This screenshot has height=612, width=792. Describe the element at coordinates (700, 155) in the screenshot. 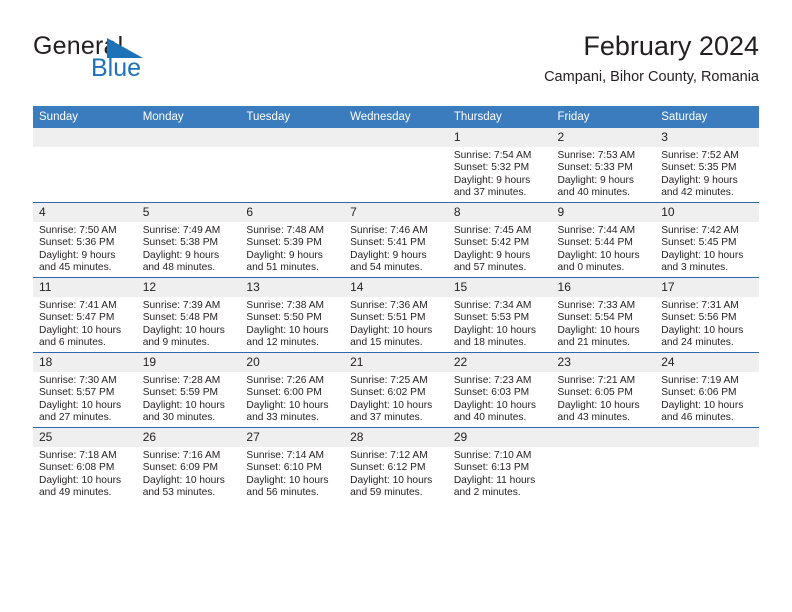

I see `sunrise-text: Sunrise: 7:52 AM` at that location.